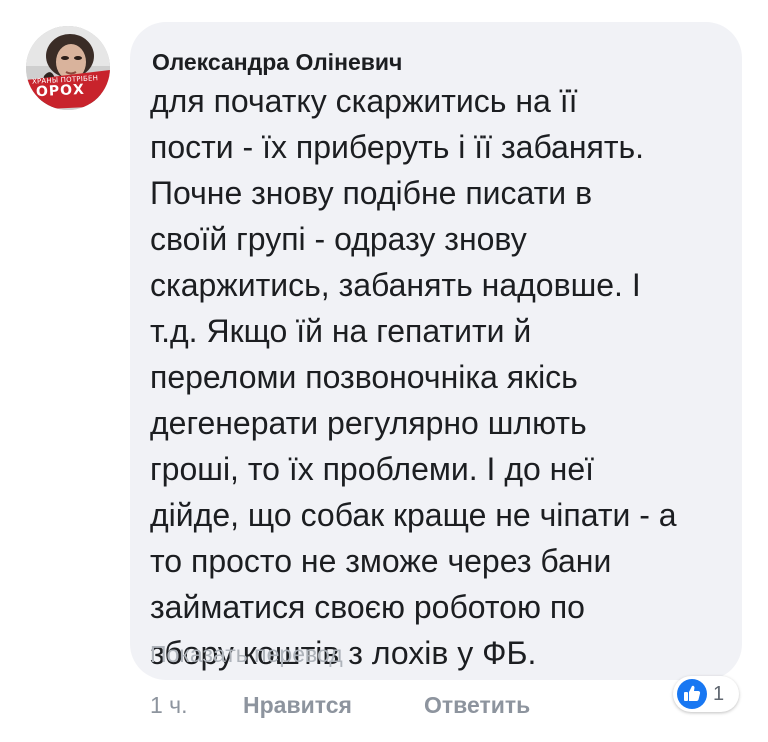  What do you see at coordinates (719, 694) in the screenshot?
I see `reaction-count: 1` at bounding box center [719, 694].